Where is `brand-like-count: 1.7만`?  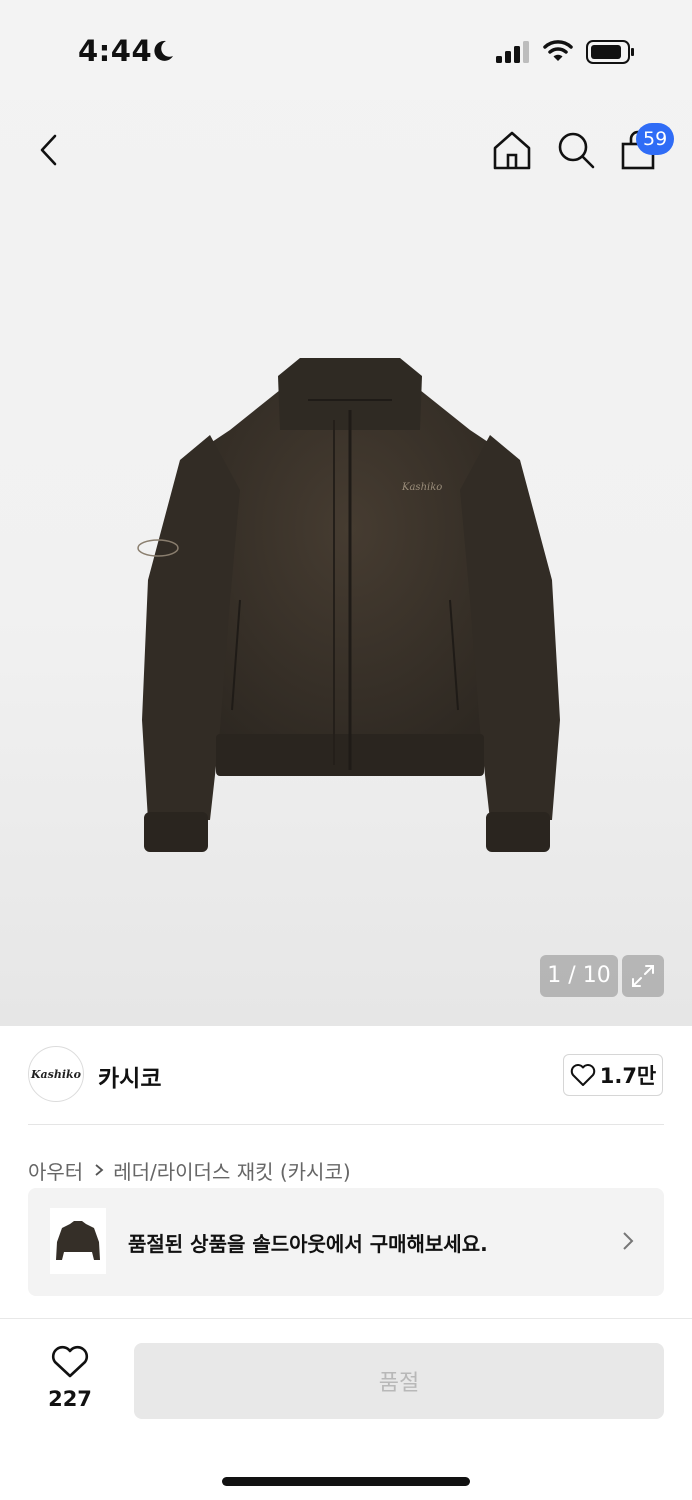
brand-like-count: 1.7만 is located at coordinates (628, 1076).